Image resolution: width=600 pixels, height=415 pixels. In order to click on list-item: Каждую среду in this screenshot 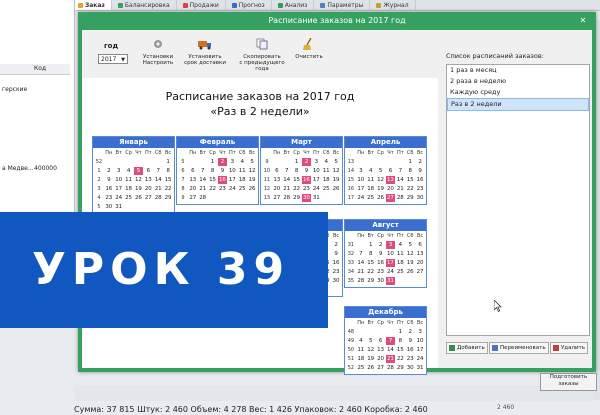, I will do `click(518, 92)`.